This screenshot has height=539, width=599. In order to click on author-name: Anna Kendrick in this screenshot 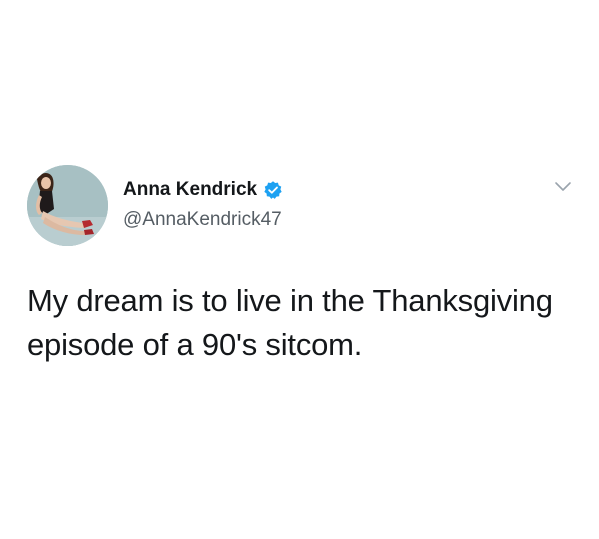, I will do `click(190, 190)`.